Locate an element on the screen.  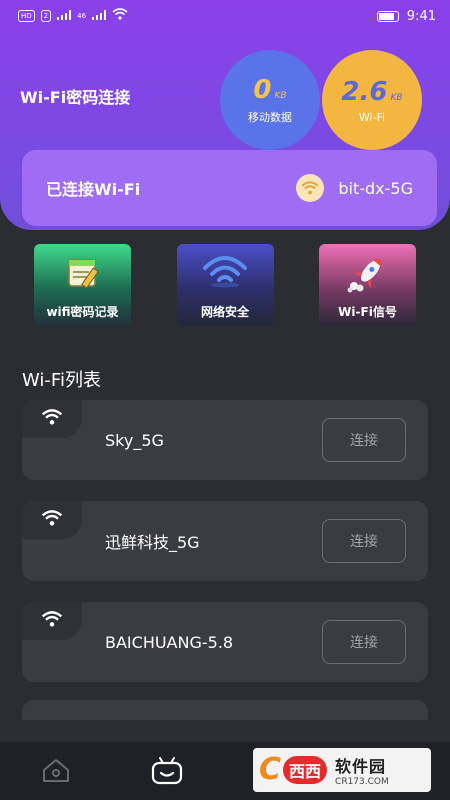
connected-ssid-wrap: bit-dx-5G is located at coordinates (354, 188).